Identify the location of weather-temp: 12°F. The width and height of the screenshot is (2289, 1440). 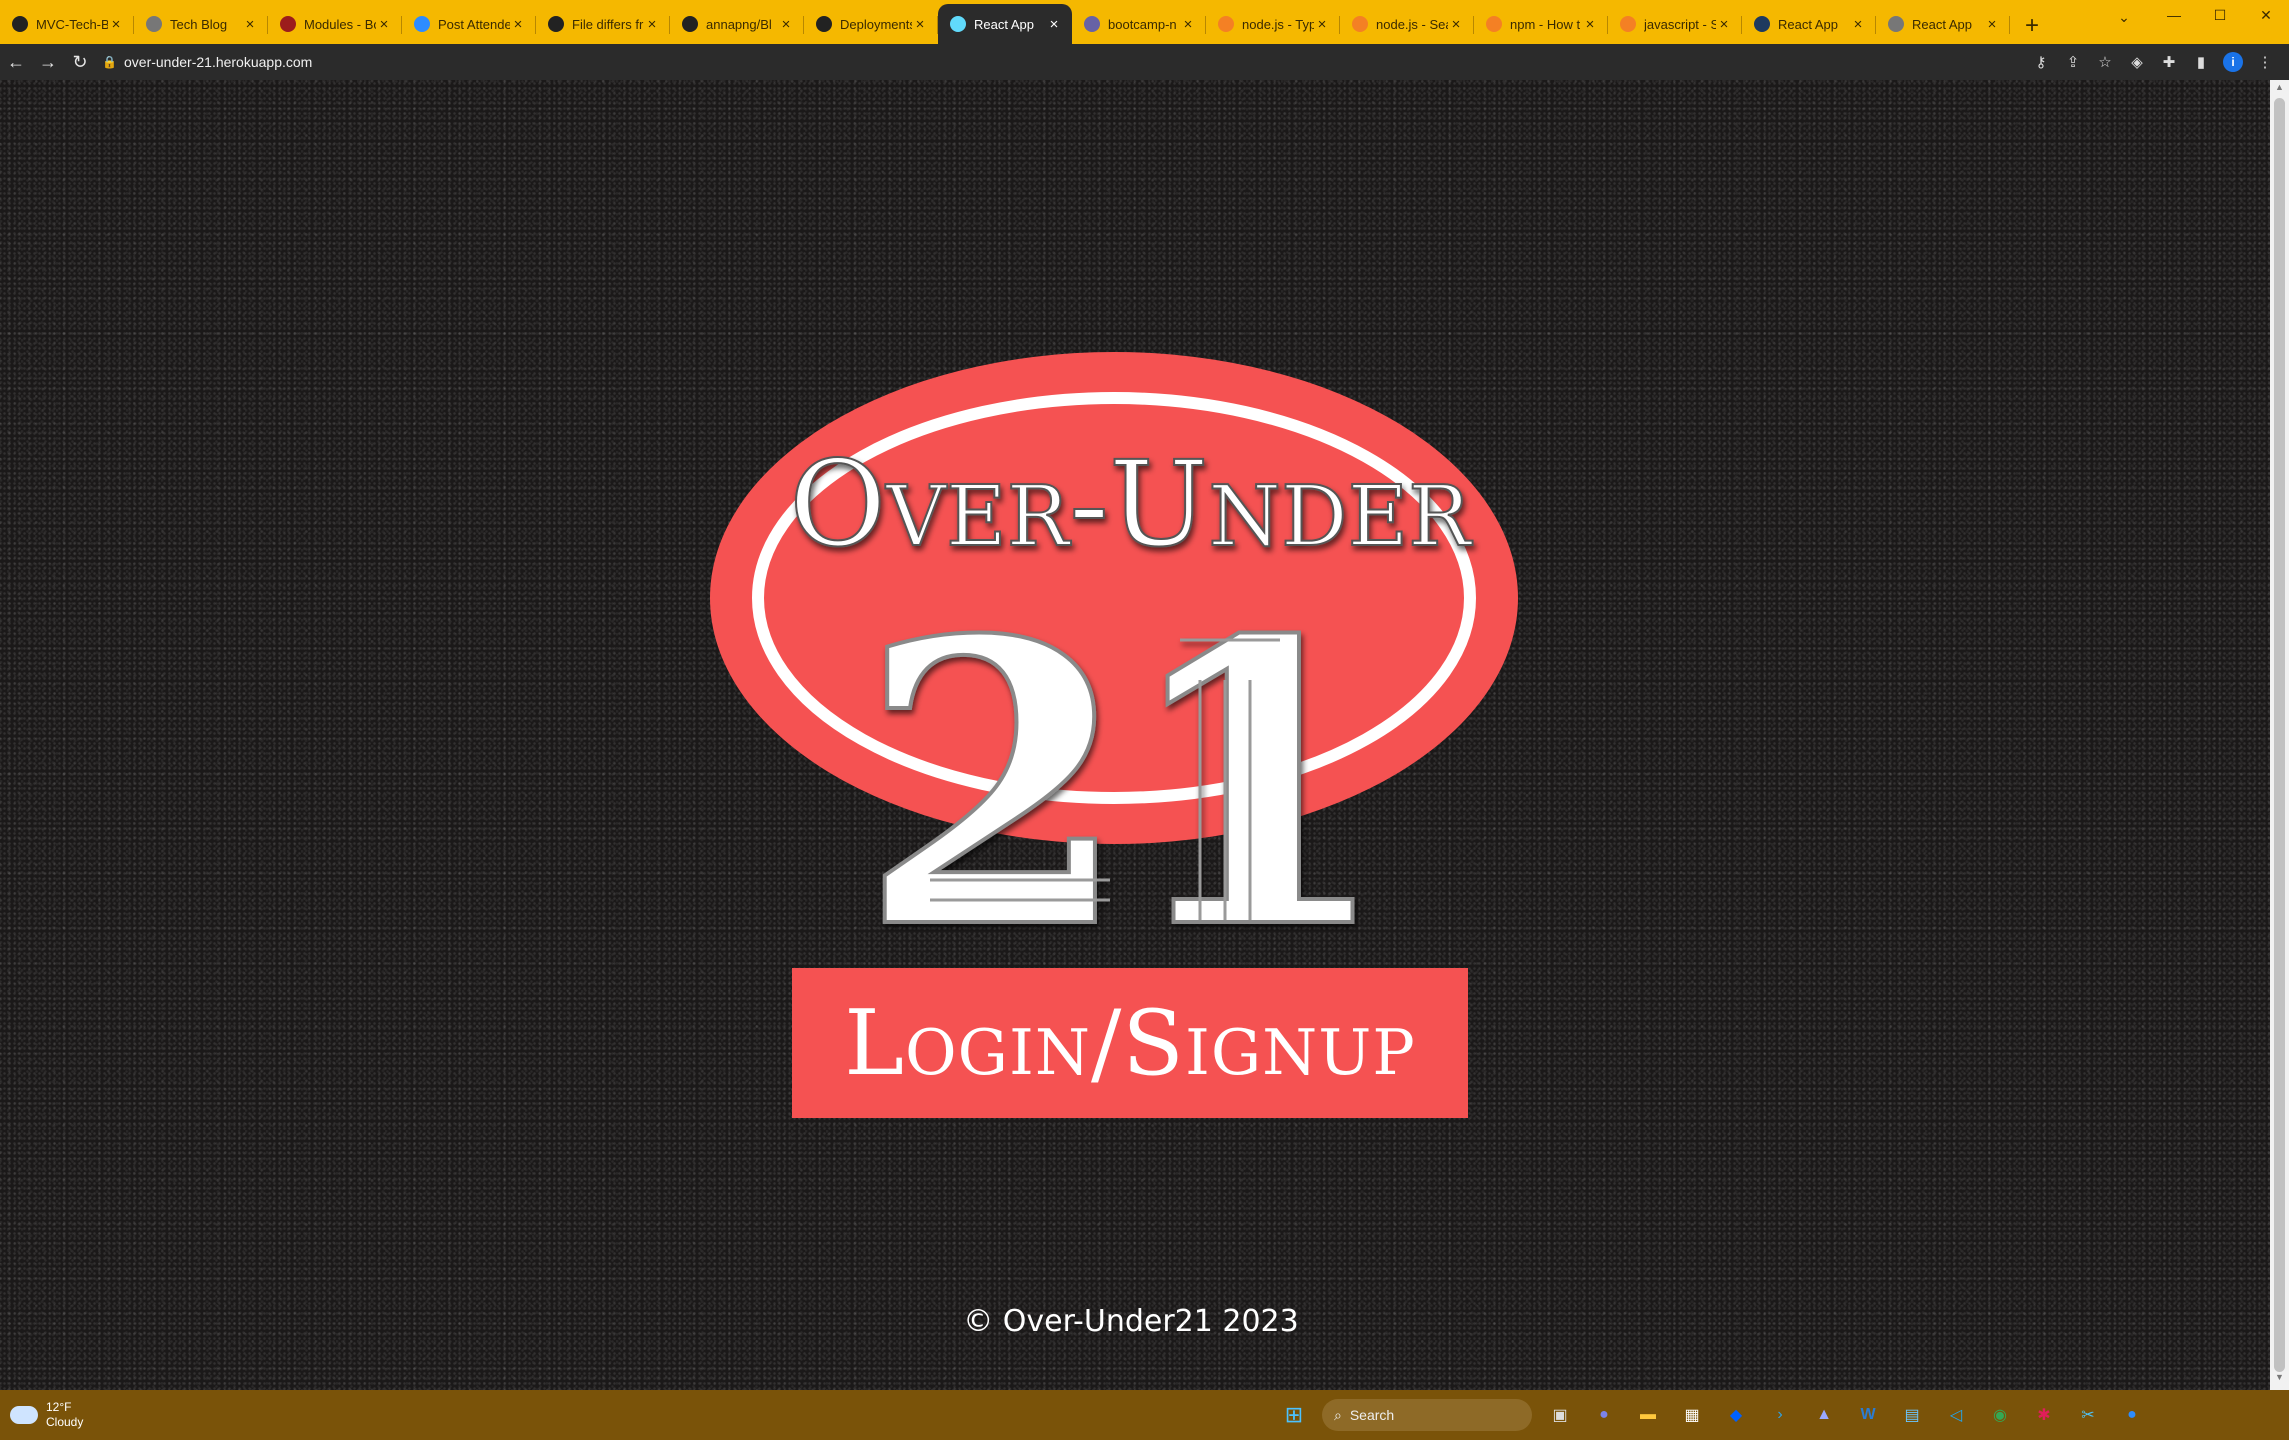
(59, 1407).